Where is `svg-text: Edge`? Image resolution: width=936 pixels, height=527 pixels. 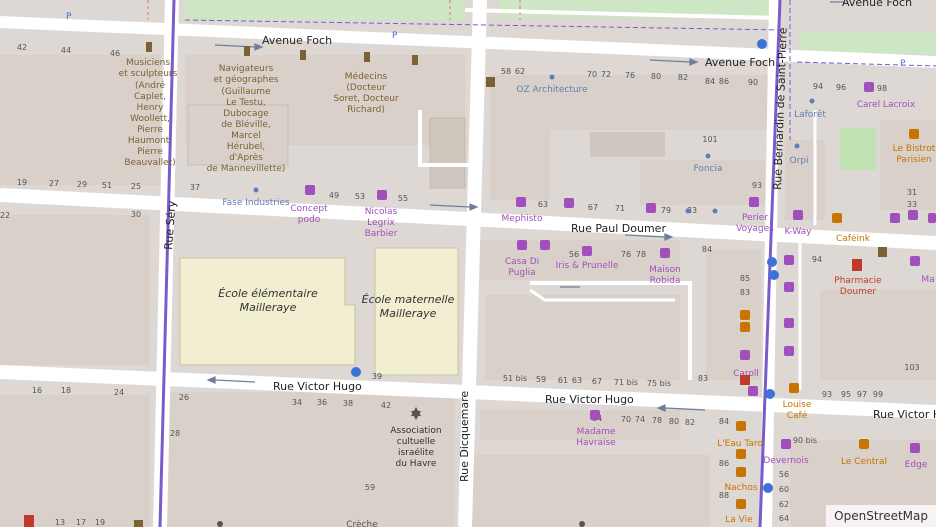 svg-text: Edge is located at coordinates (916, 465).